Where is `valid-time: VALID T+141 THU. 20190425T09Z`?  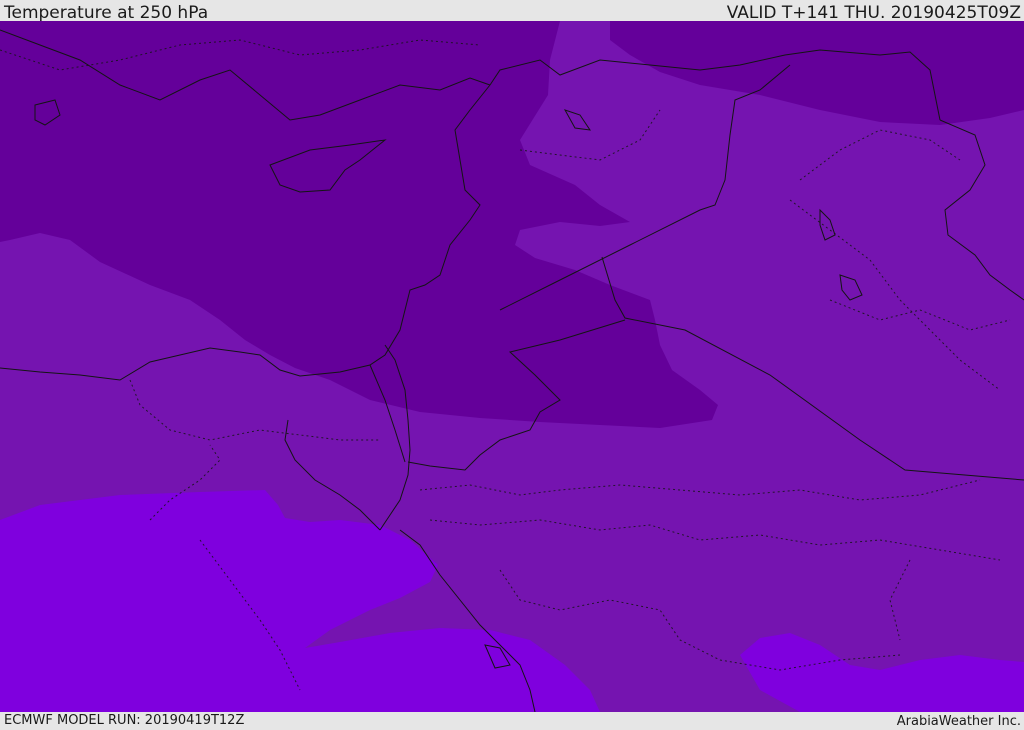 valid-time: VALID T+141 THU. 20190425T09Z is located at coordinates (873, 13).